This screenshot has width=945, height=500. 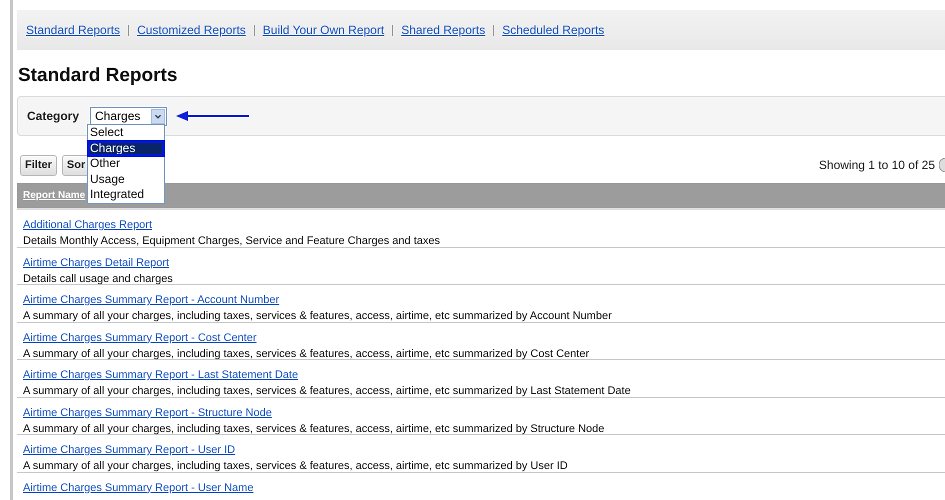 I want to click on nav-link: Scheduled Reports, so click(x=553, y=30).